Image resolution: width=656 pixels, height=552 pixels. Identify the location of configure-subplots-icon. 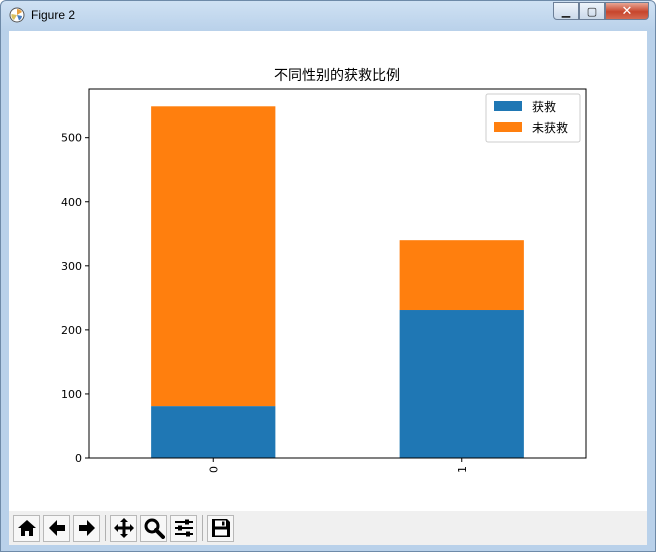
(183, 528).